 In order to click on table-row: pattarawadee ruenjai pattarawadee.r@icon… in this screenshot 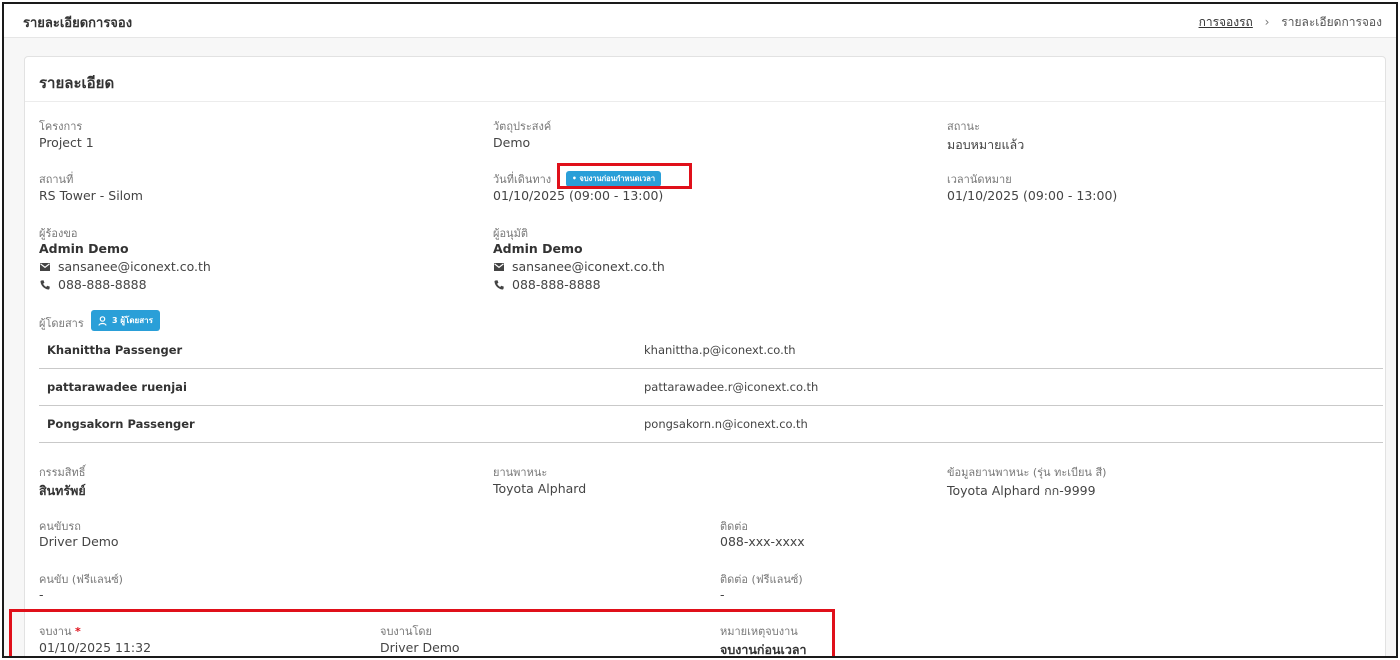, I will do `click(711, 387)`.